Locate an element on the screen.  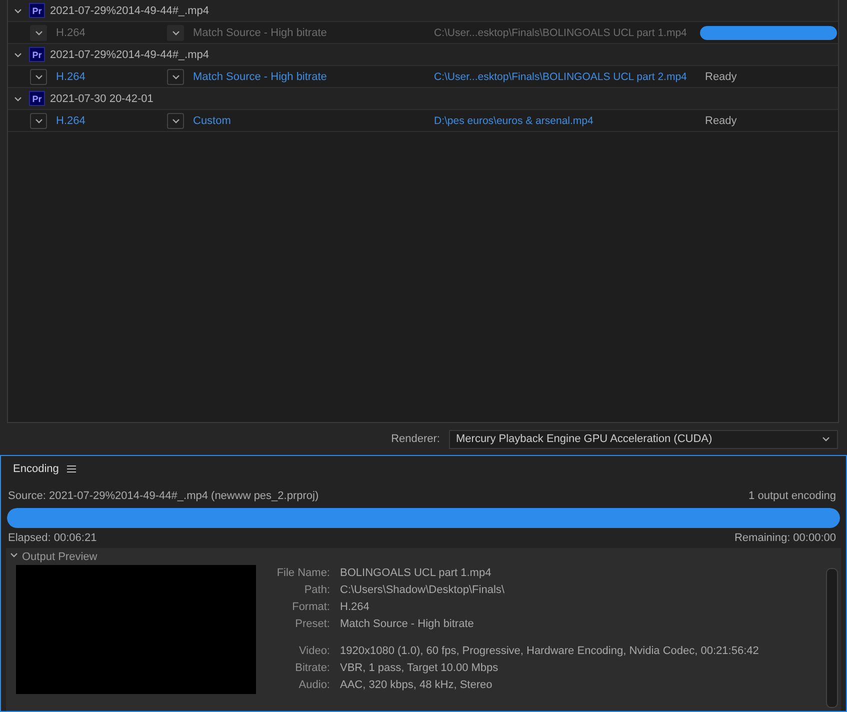
detail-value: VBR, 1 pass, Target 10.00 Mbps is located at coordinates (420, 668).